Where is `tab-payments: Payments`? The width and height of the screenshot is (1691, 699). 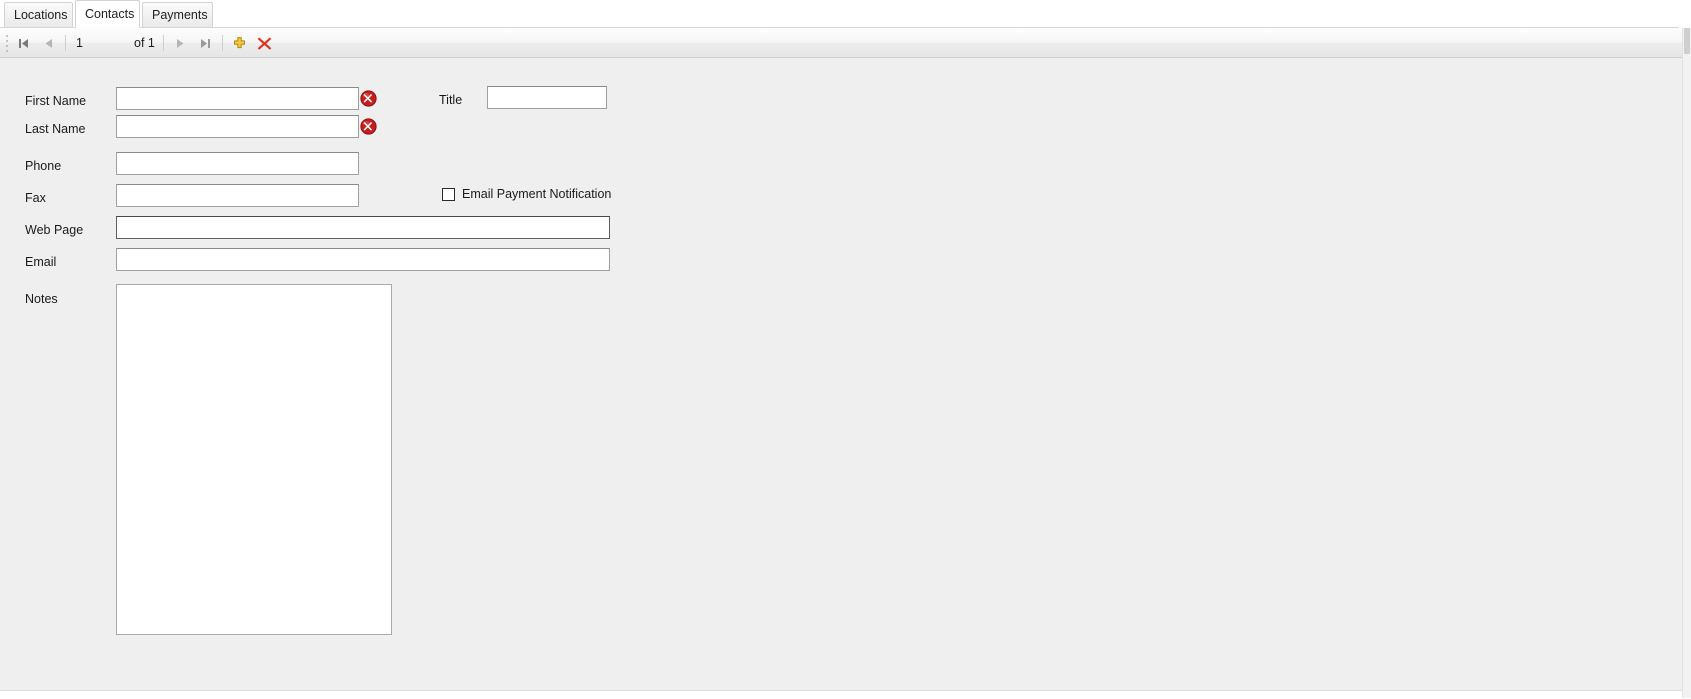
tab-payments: Payments is located at coordinates (177, 14).